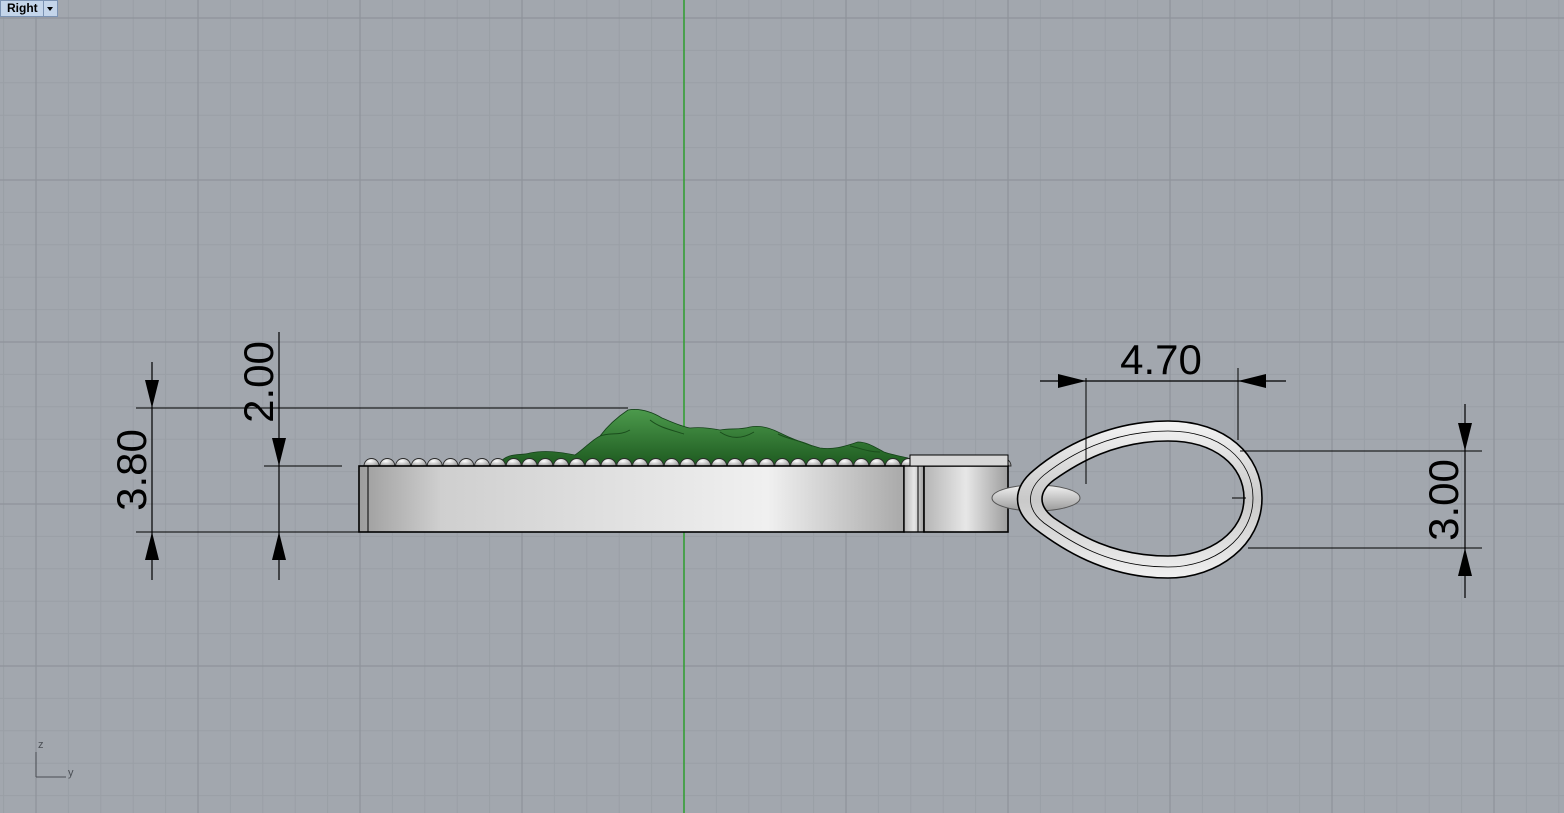  I want to click on viewport-title-tab: Right, so click(29, 8).